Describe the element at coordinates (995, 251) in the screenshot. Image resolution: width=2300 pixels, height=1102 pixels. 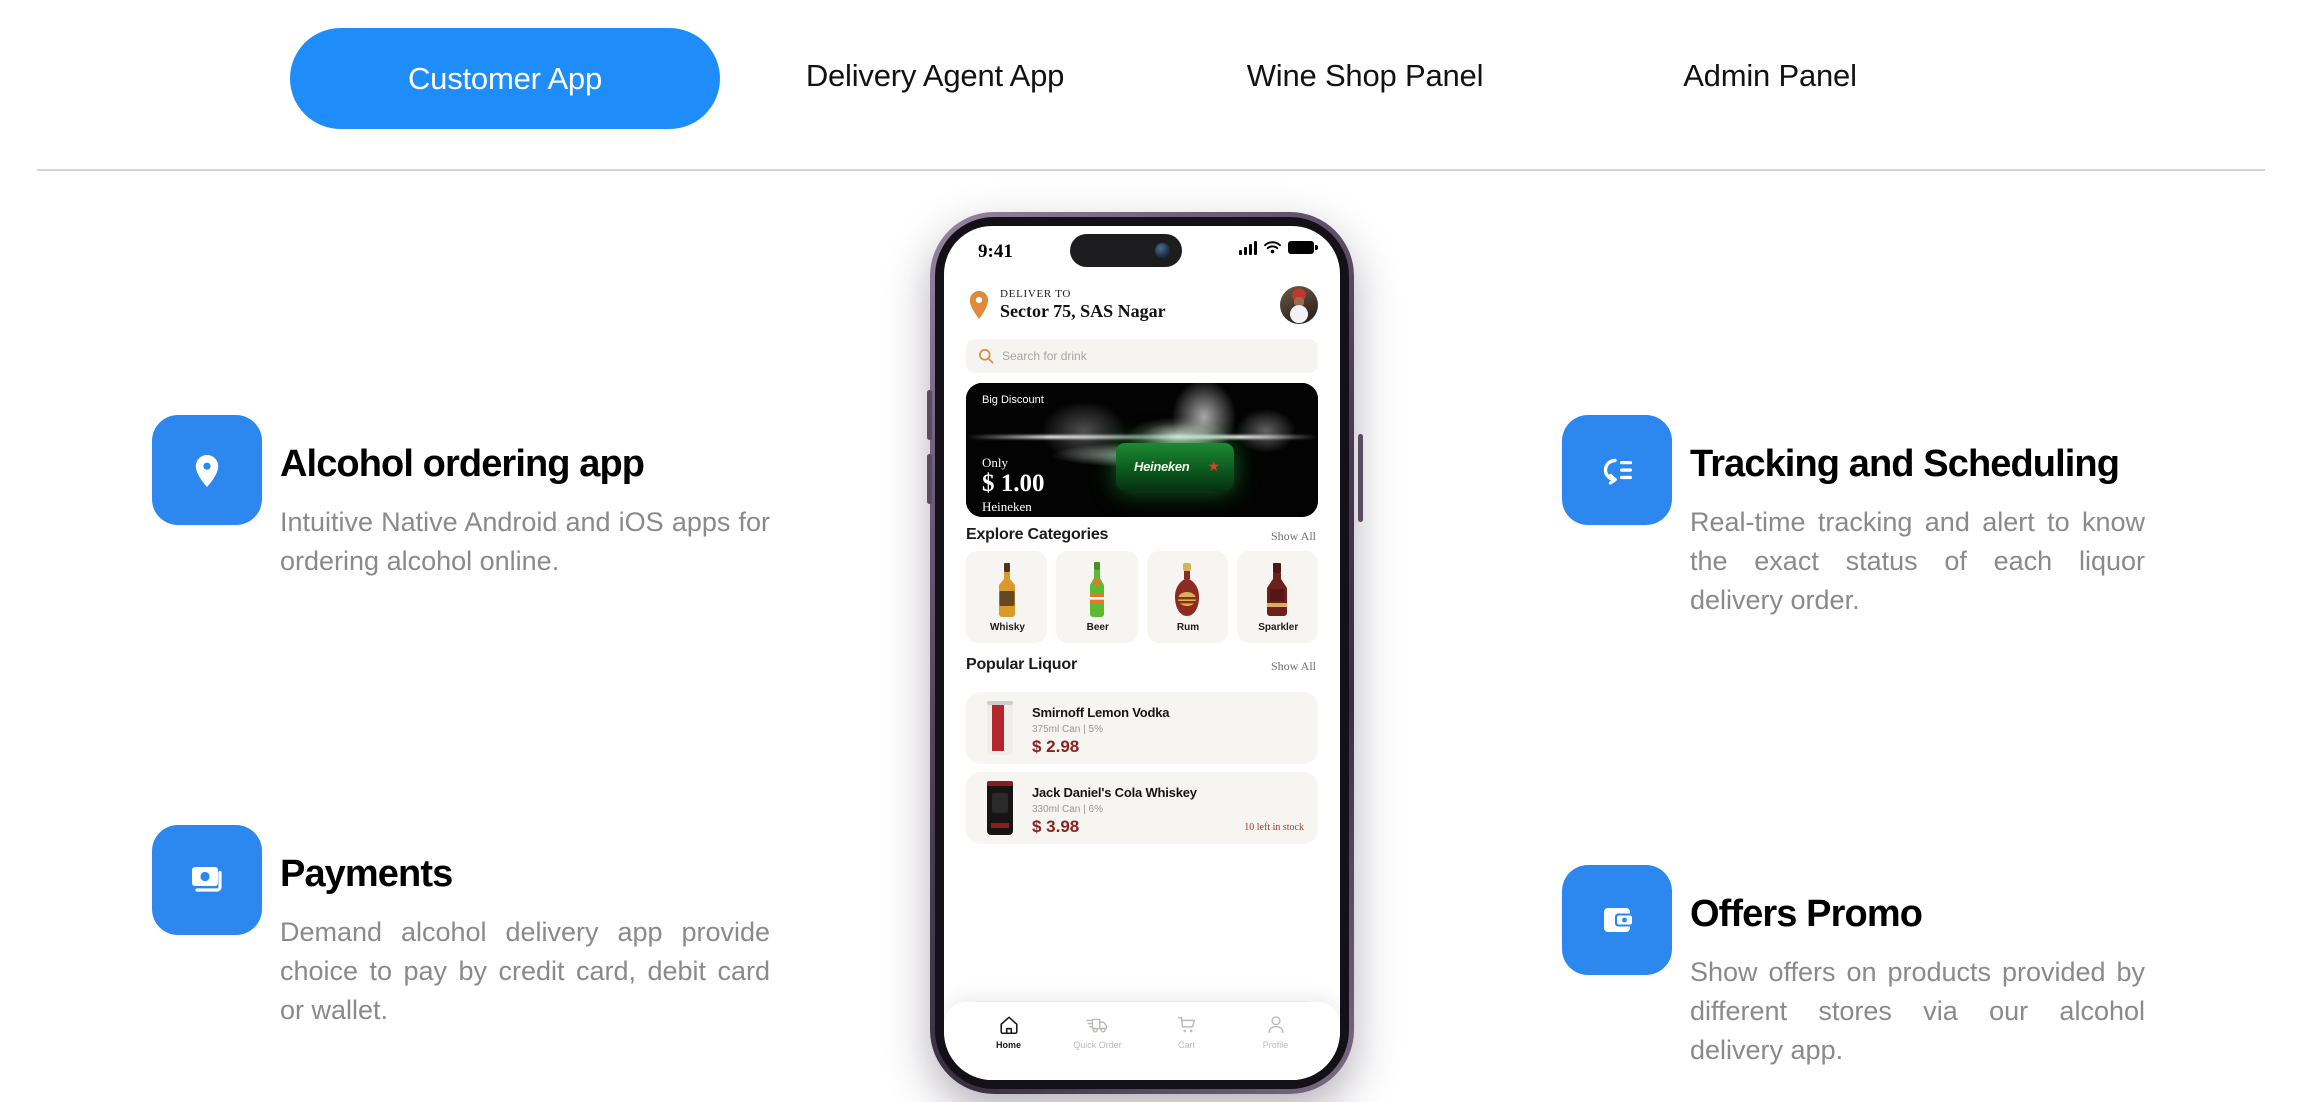
I see `status-time: 9:41` at that location.